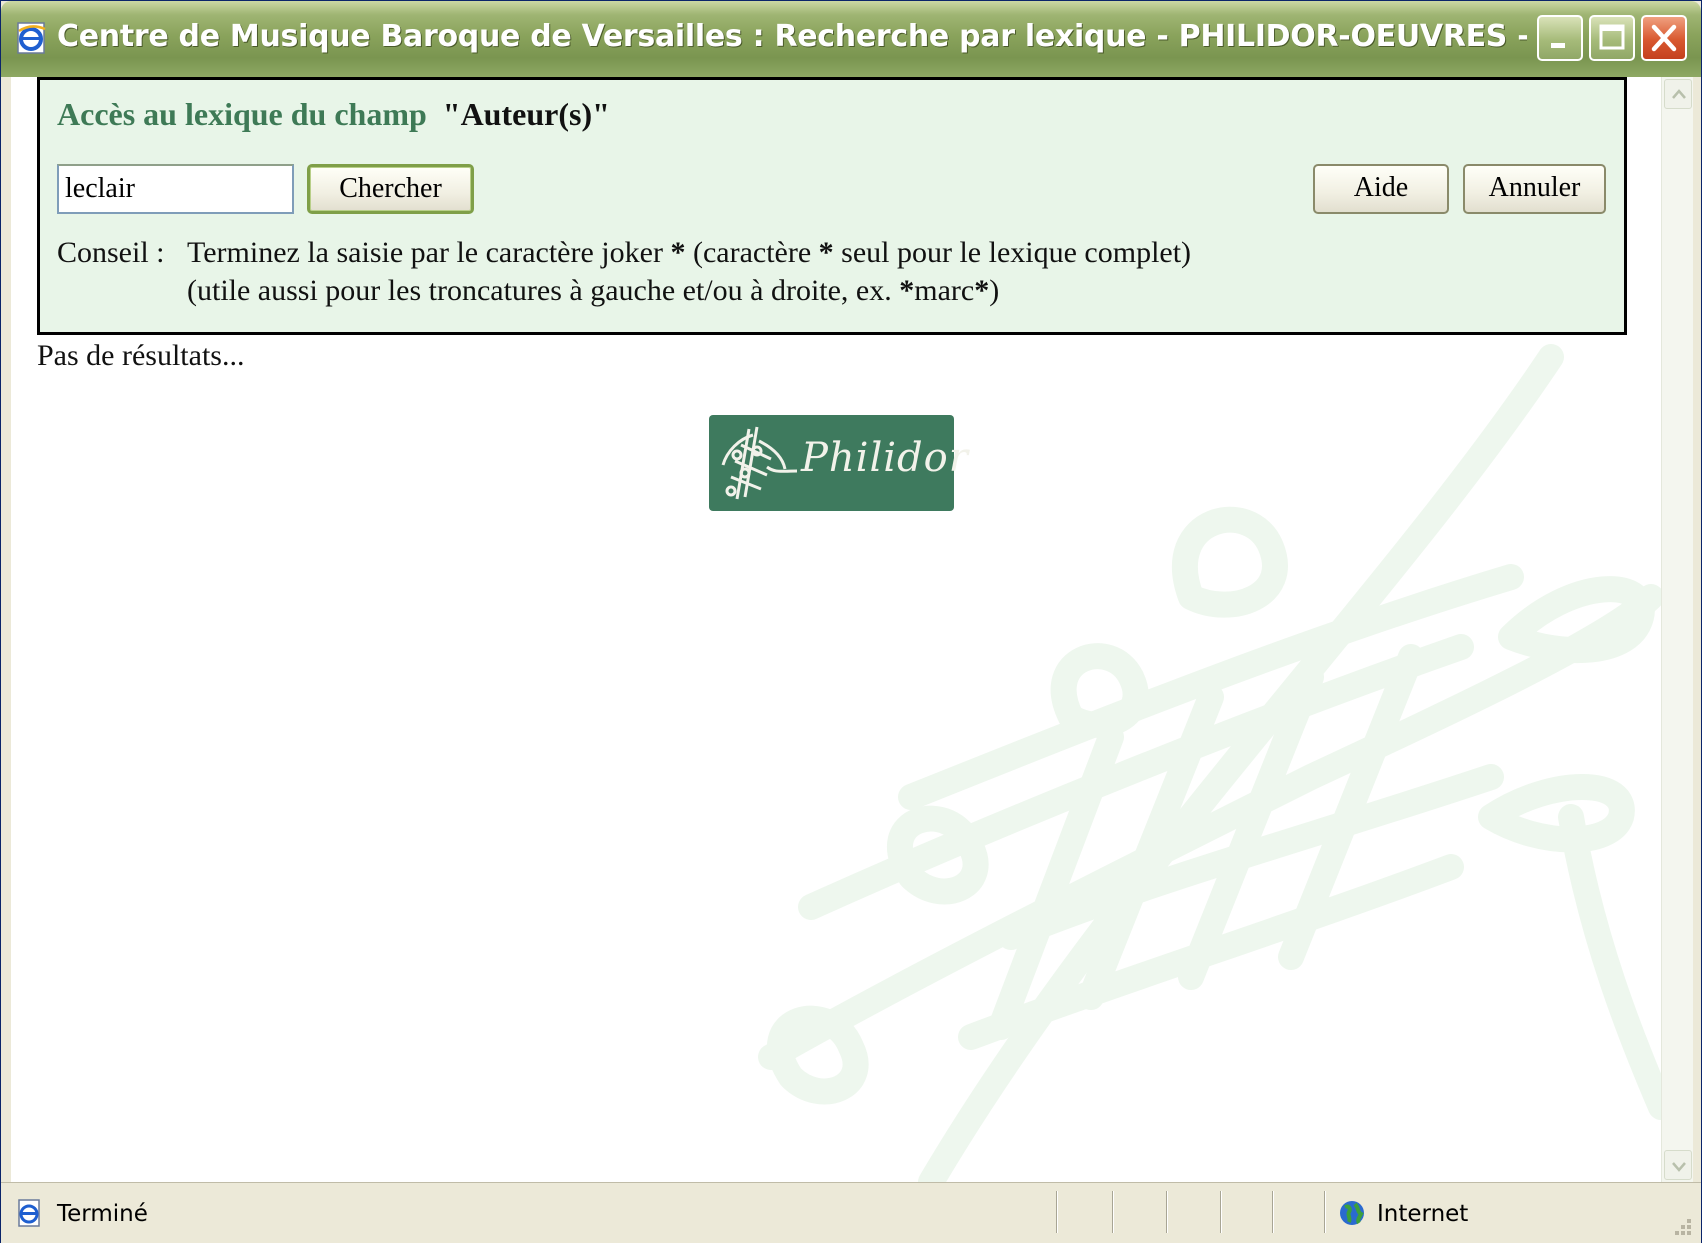 Image resolution: width=1702 pixels, height=1243 pixels. I want to click on ie-icon, so click(31, 38).